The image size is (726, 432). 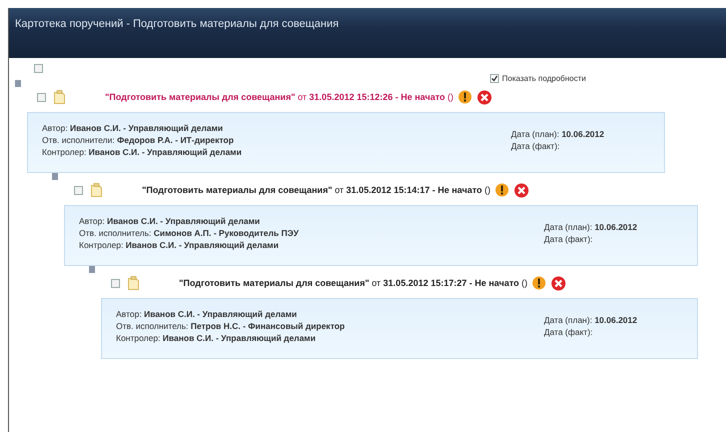 I want to click on task-title: "Подготовить материалы для совещания" от 31.05.2012 15:14:17 - Не начато (), so click(x=316, y=190).